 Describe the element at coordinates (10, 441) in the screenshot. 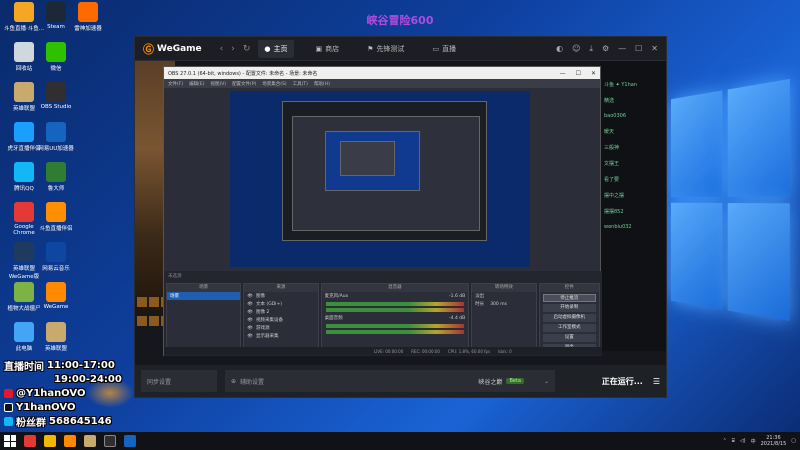

I see `windows-start-icon` at that location.